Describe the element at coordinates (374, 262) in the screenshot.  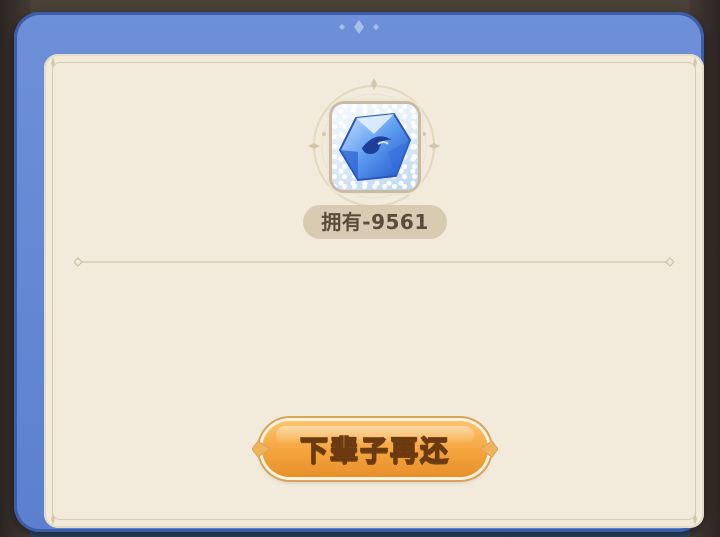
I see `divider` at that location.